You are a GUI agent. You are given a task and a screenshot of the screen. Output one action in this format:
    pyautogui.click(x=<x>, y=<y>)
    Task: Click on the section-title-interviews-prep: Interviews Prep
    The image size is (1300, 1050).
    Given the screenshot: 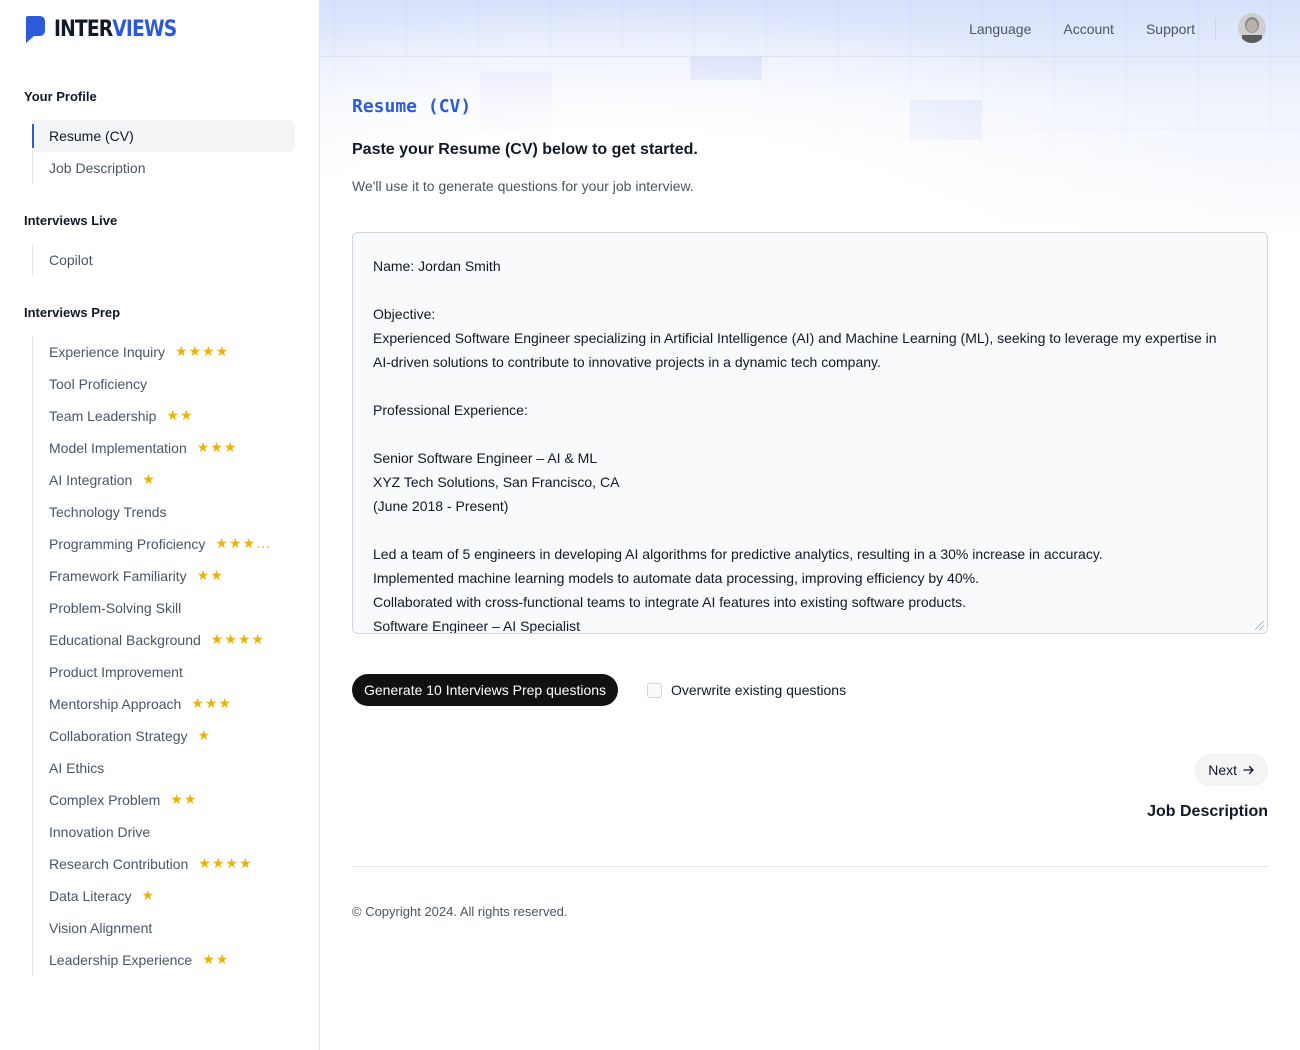 What is the action you would take?
    pyautogui.click(x=72, y=312)
    